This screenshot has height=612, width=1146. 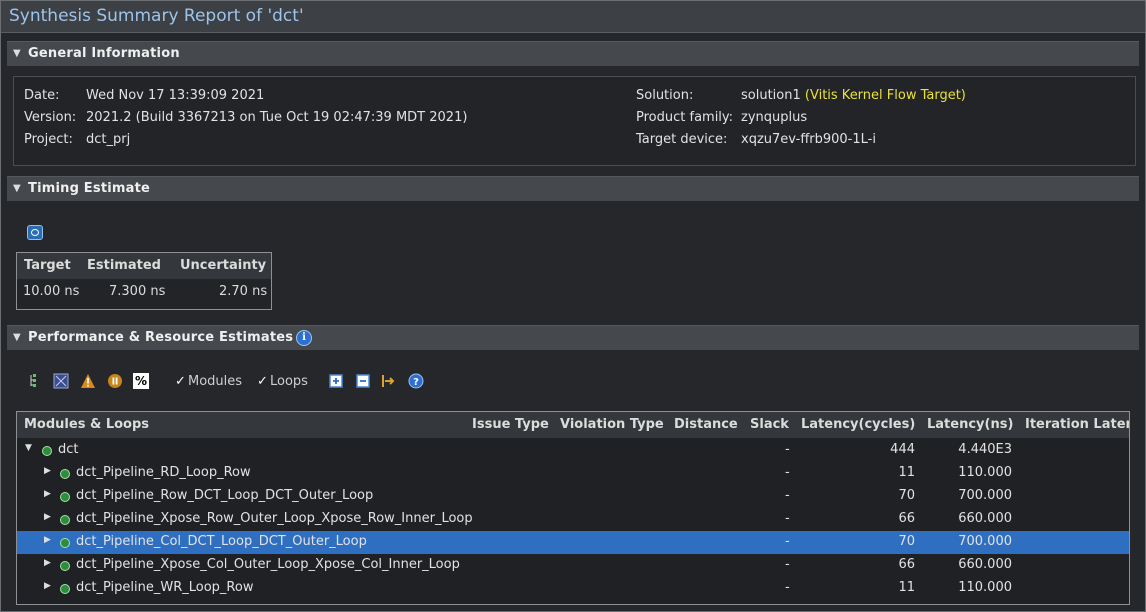 What do you see at coordinates (86, 424) in the screenshot?
I see `column-header-modules-loops: Modules & Loops` at bounding box center [86, 424].